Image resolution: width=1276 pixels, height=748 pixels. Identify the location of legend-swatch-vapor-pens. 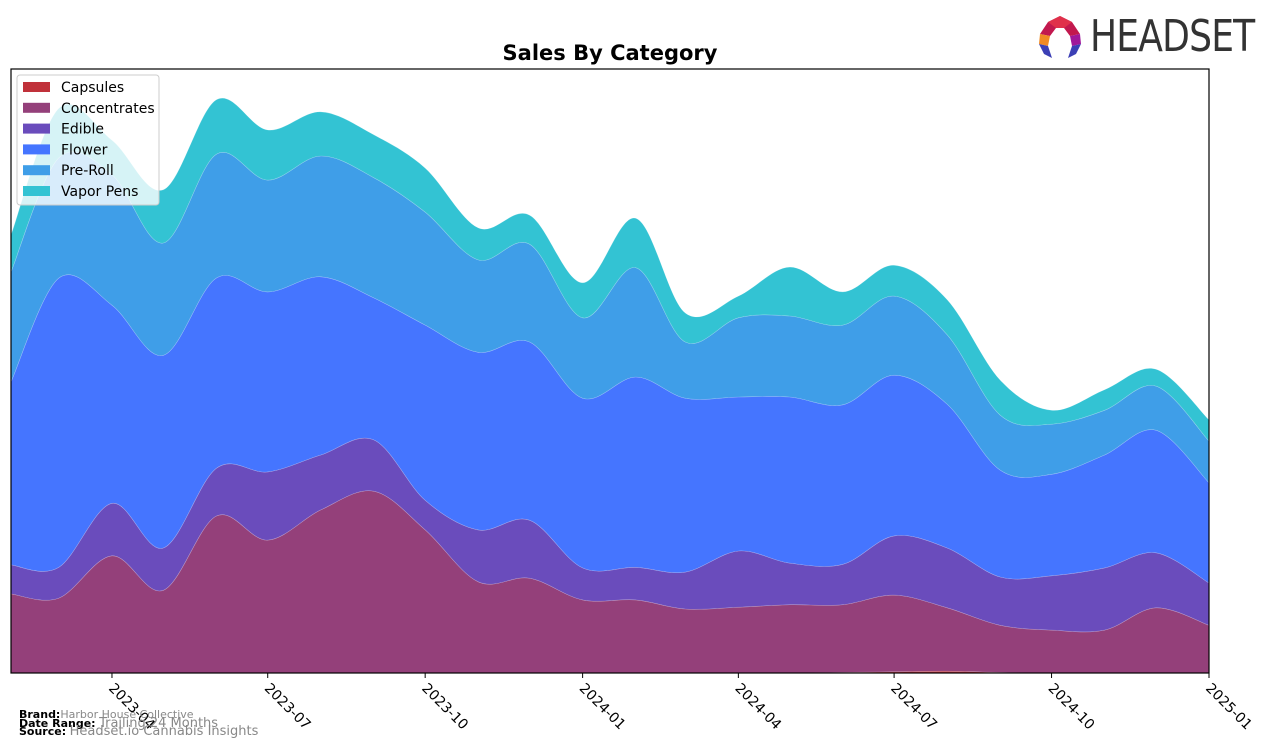
(36, 191).